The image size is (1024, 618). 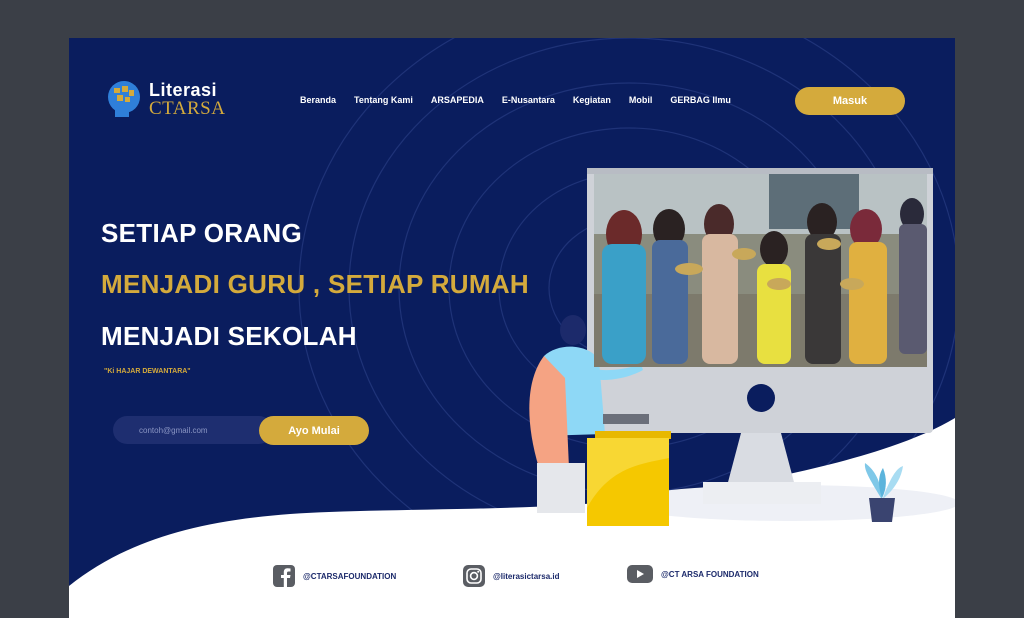 I want to click on hero-line-2: MENJADI GURU , SETIAP RUMAH, so click(x=315, y=284).